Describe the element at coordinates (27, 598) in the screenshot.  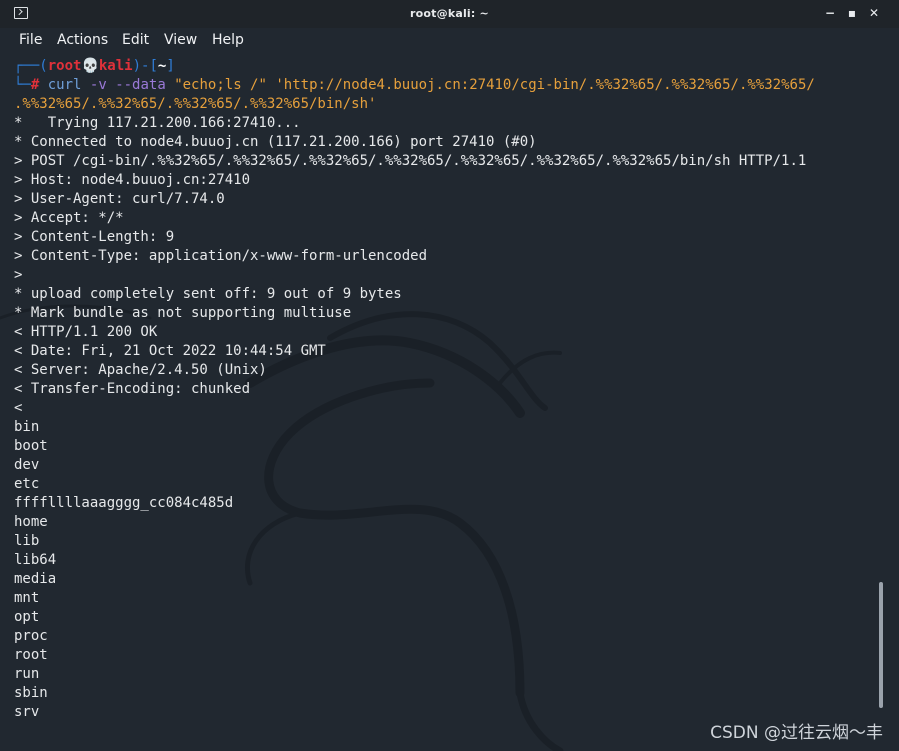
I see `directory-entry: mnt` at that location.